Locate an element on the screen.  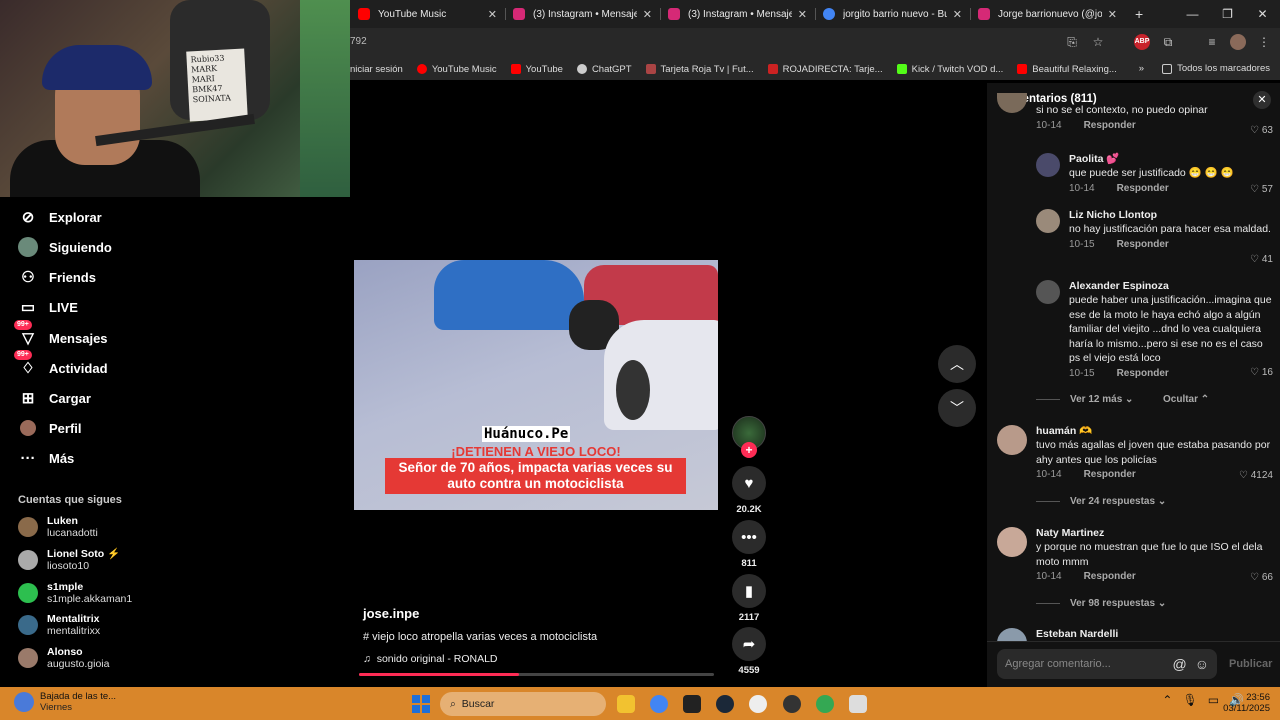
profile-avatar-icon is located at coordinates (1238, 42).